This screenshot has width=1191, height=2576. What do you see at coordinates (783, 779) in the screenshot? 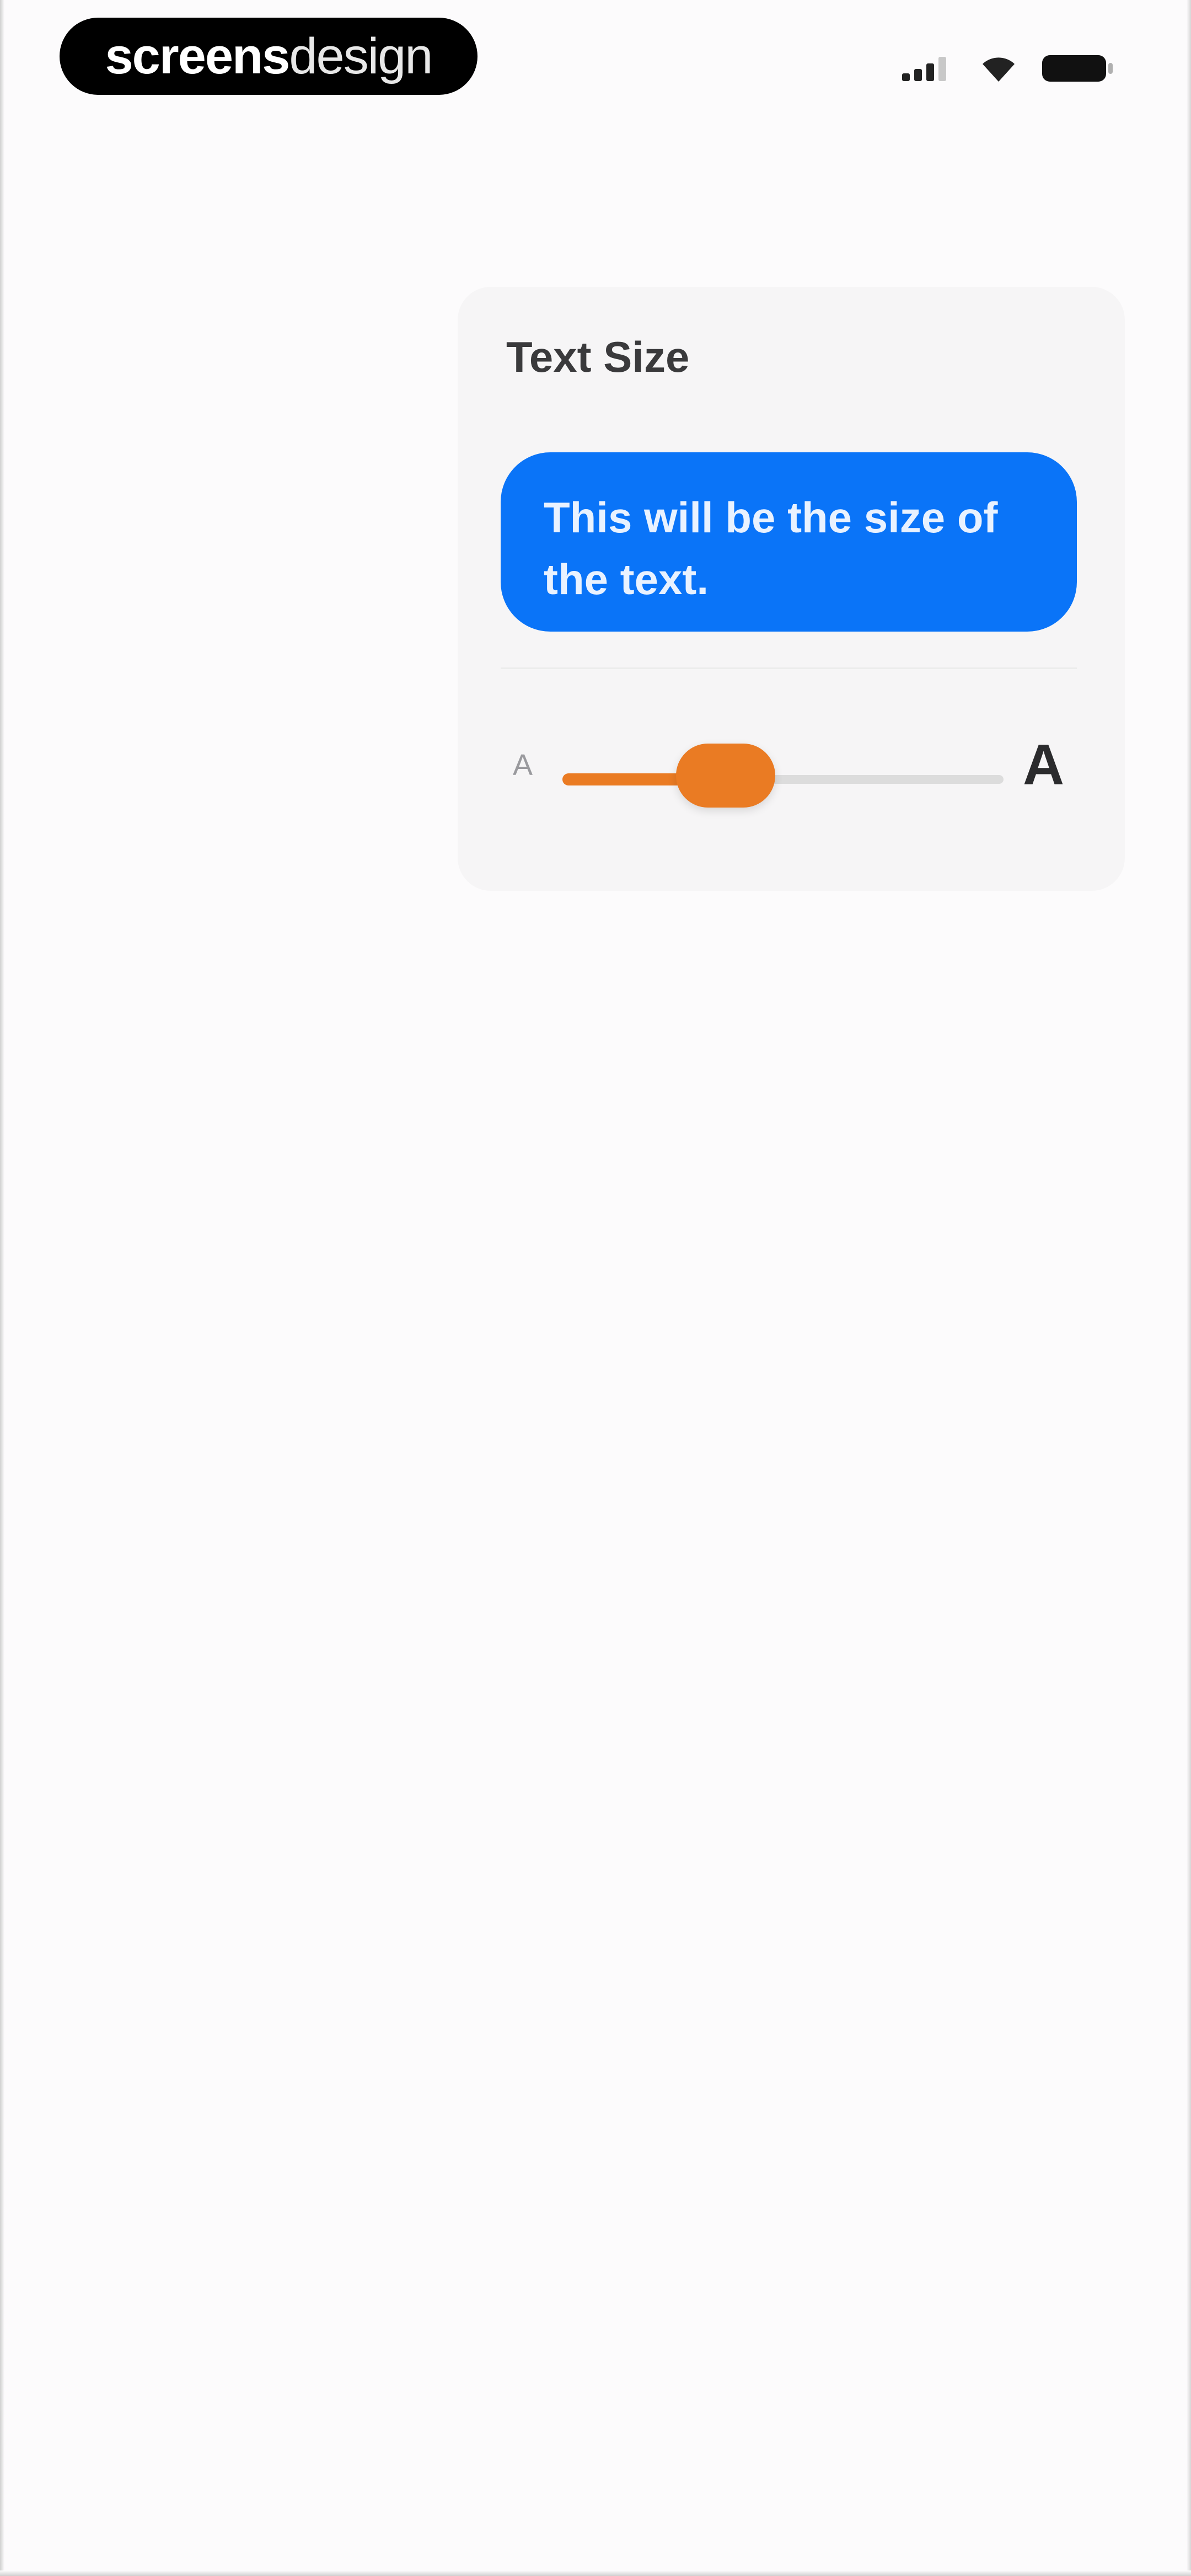
I see `text-size-slider` at bounding box center [783, 779].